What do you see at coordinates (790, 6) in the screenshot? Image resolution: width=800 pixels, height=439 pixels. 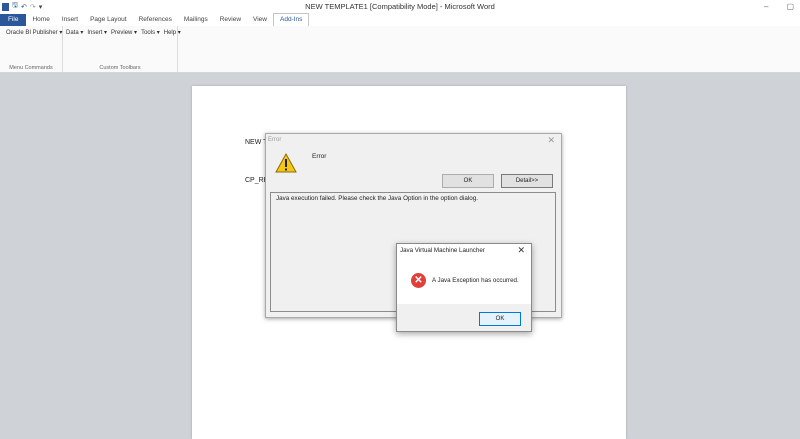 I see `restore-icon: ▢` at bounding box center [790, 6].